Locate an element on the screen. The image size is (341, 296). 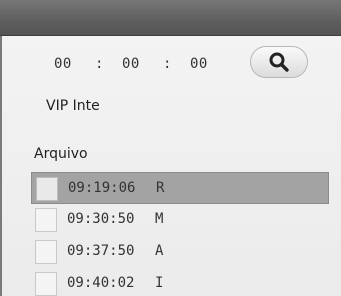
entry-label: A is located at coordinates (159, 251).